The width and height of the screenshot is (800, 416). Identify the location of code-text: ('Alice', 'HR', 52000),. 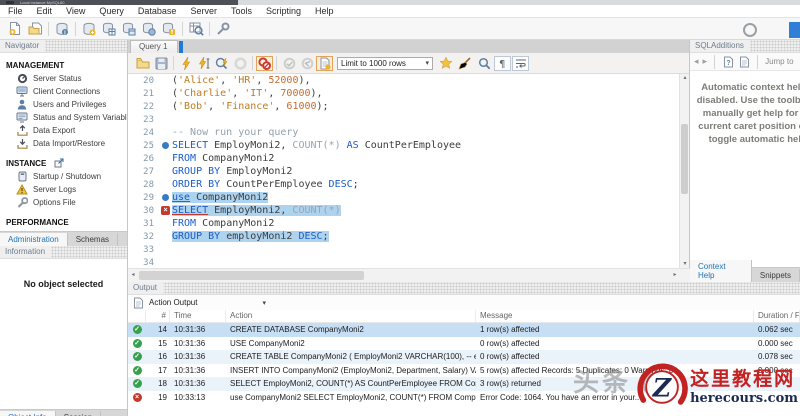
(241, 80).